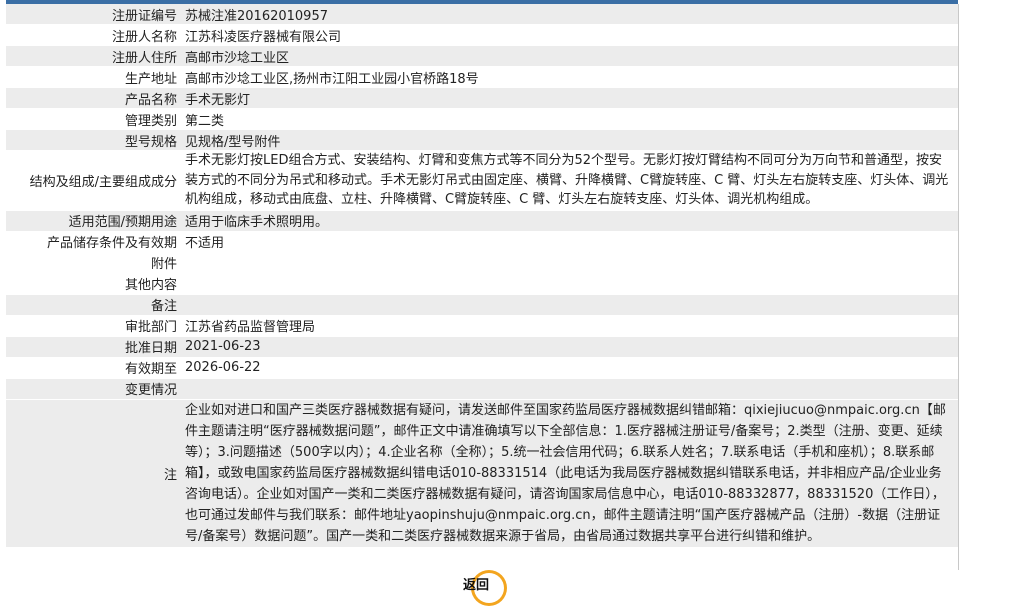  Describe the element at coordinates (93, 473) in the screenshot. I see `row-label: 注` at that location.